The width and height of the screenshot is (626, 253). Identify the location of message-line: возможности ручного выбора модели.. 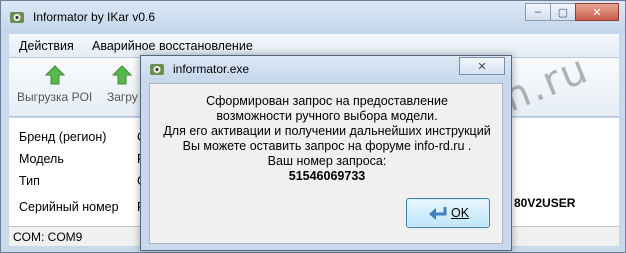
(327, 116).